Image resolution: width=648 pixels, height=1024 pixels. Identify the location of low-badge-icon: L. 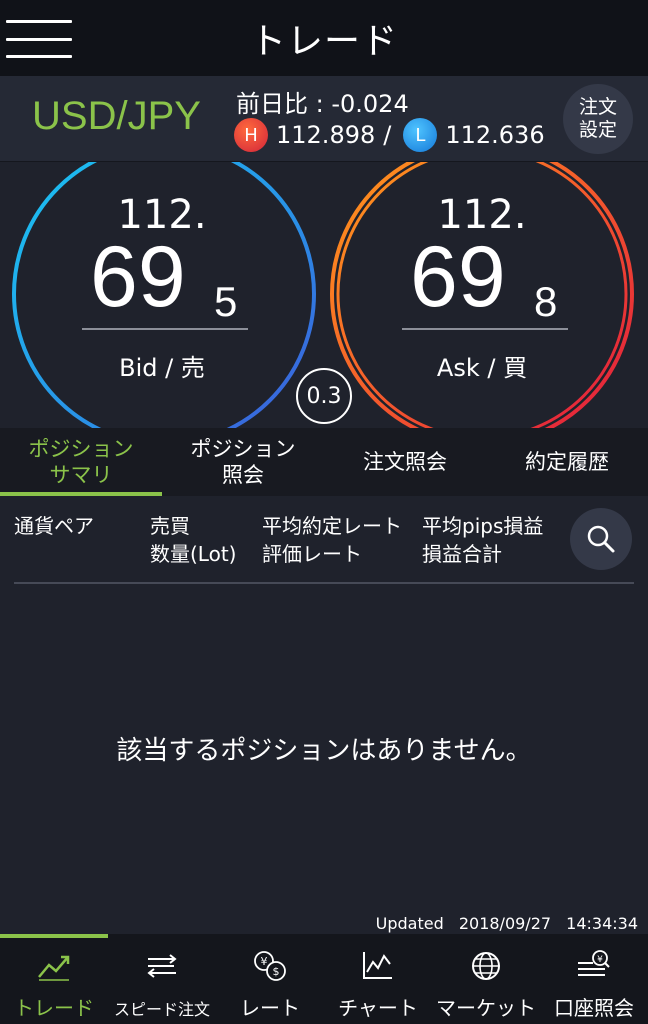
(420, 135).